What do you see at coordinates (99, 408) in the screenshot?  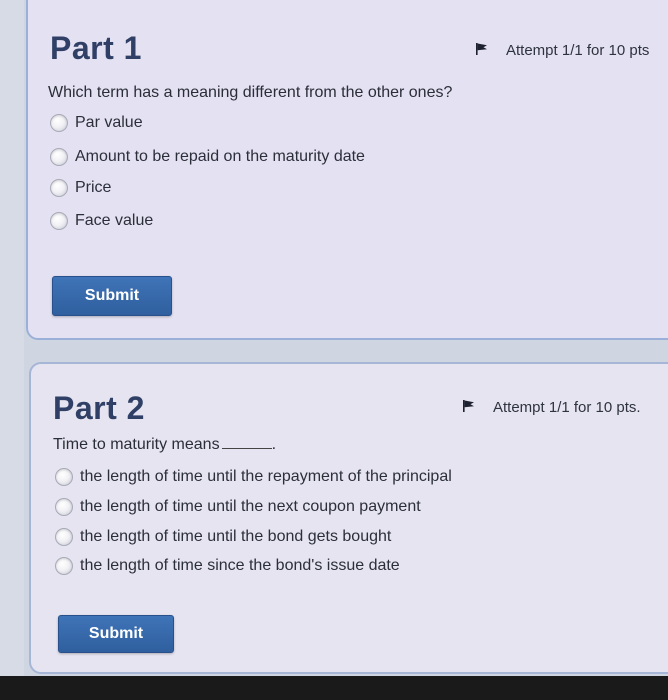 I see `part-2-title: Part 2` at bounding box center [99, 408].